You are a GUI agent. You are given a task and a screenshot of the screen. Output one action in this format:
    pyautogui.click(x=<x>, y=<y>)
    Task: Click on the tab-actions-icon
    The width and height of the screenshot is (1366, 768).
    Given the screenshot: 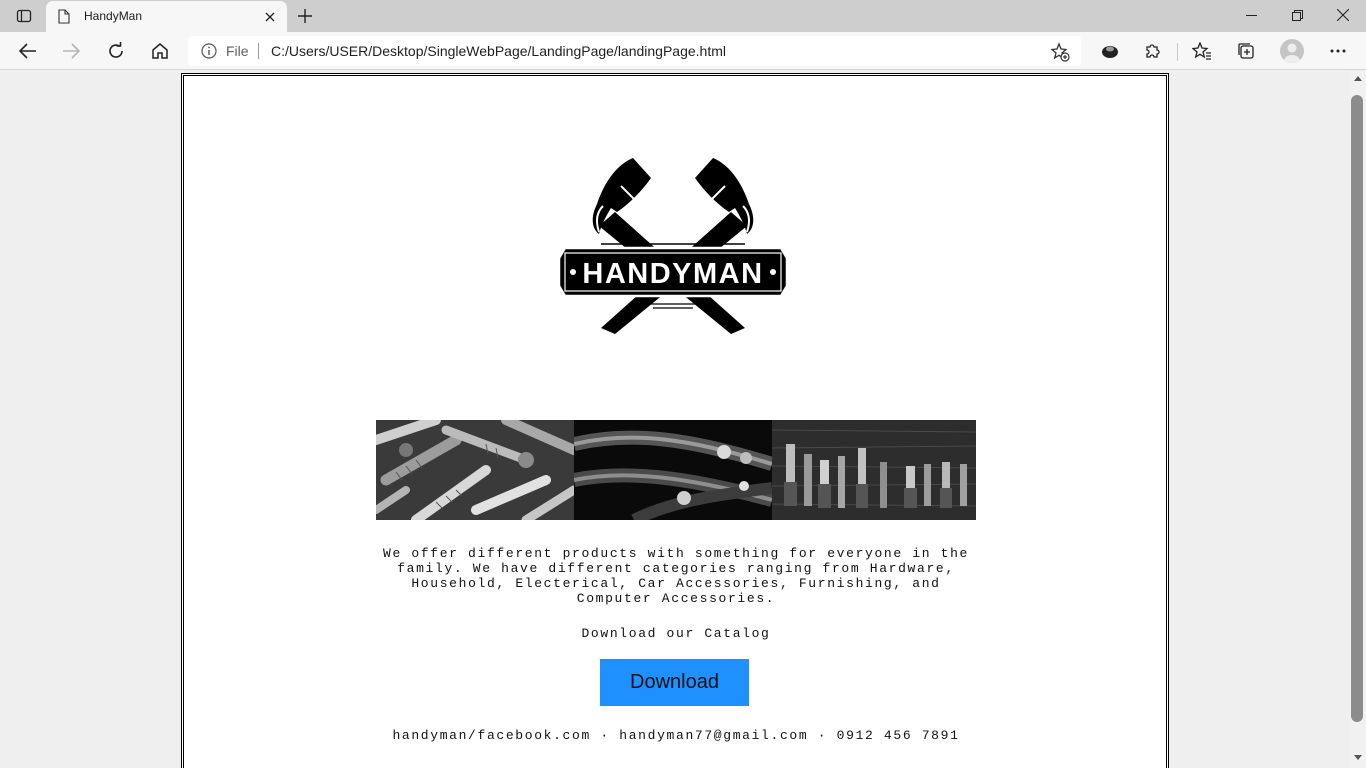 What is the action you would take?
    pyautogui.click(x=24, y=16)
    